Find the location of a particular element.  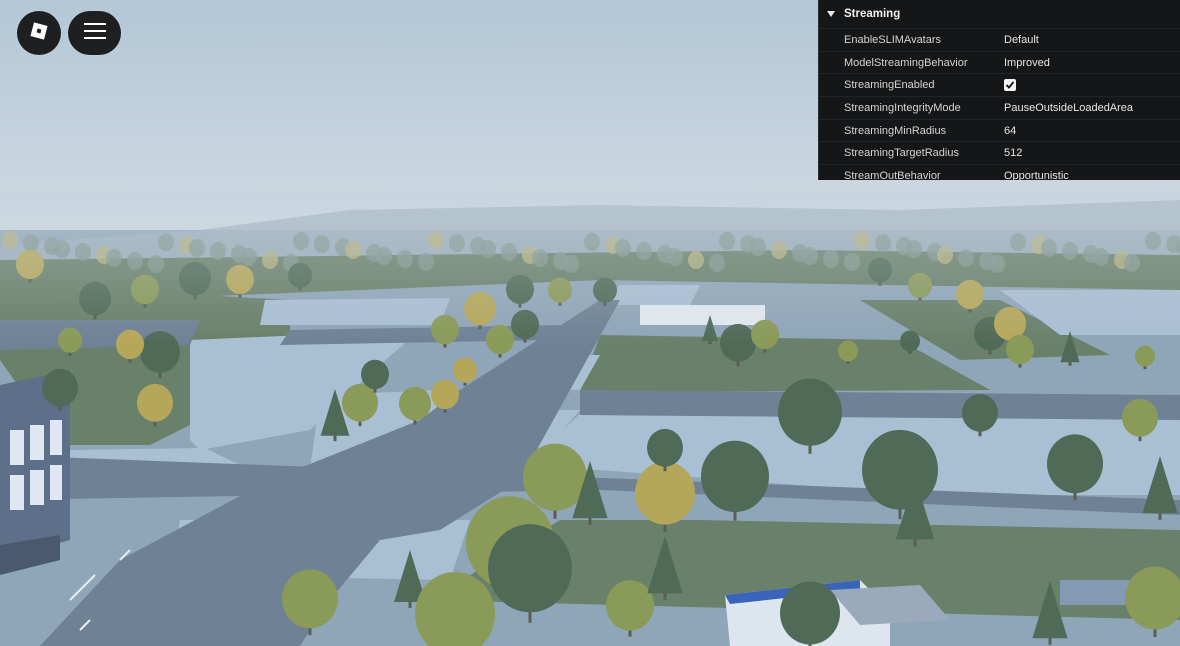

section-title: Streaming is located at coordinates (872, 14).